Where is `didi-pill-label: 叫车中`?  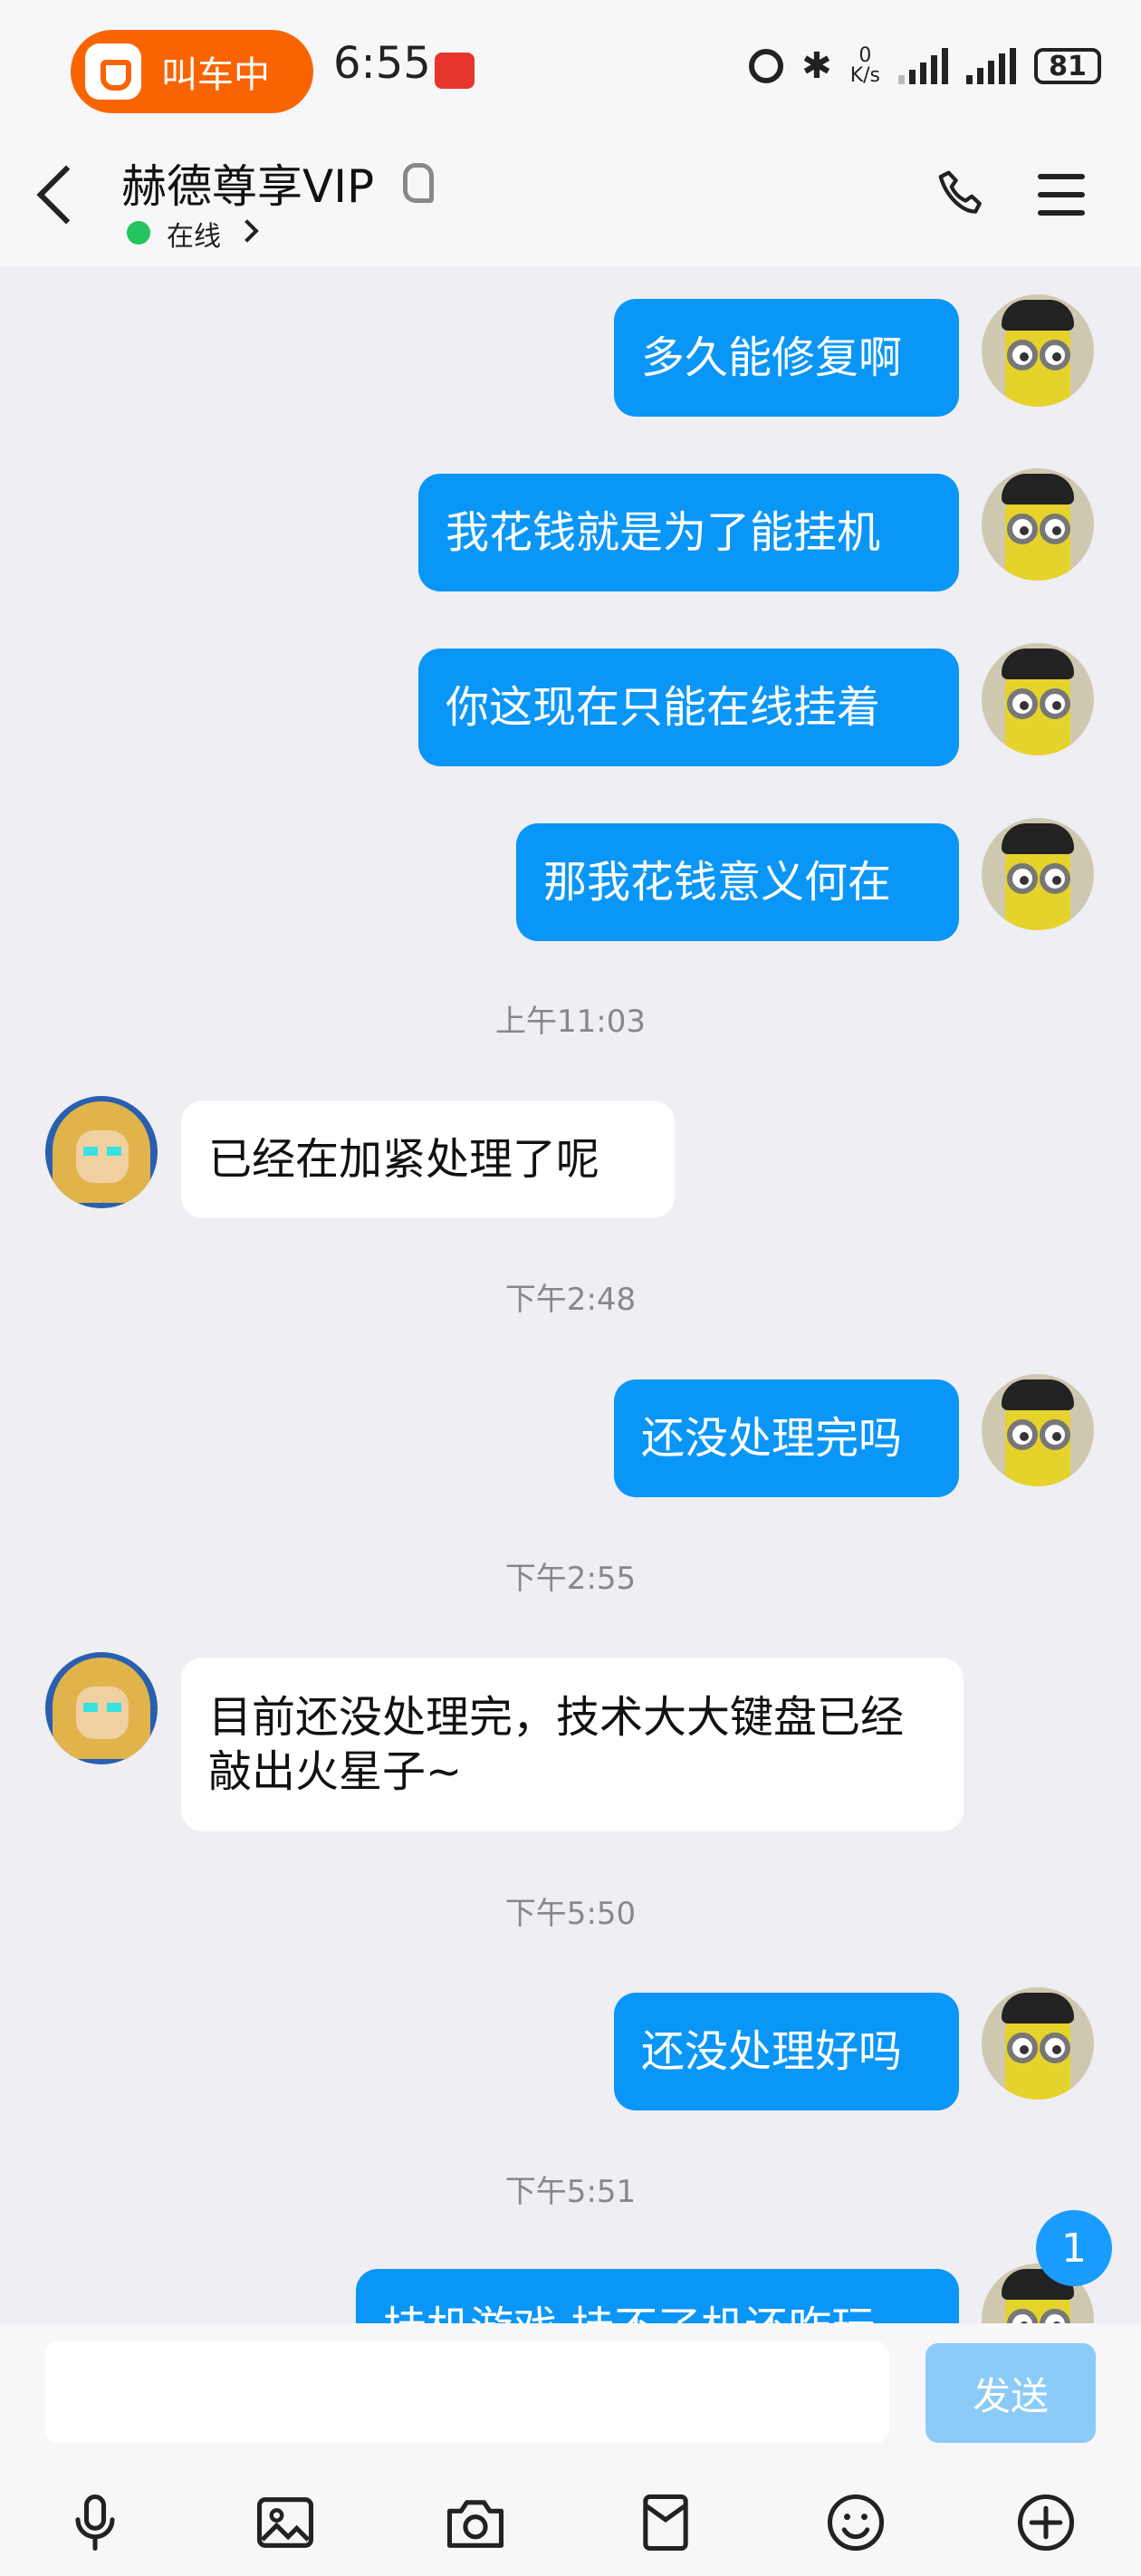
didi-pill-label: 叫车中 is located at coordinates (215, 75).